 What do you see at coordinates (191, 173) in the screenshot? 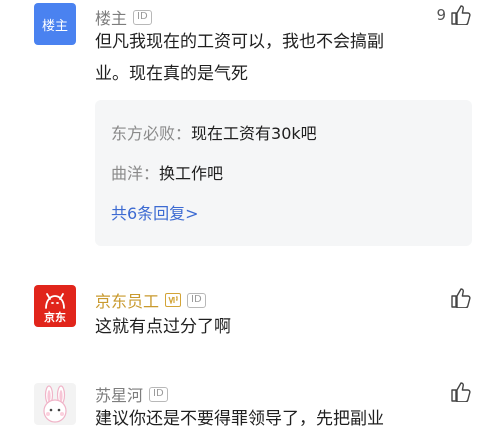
I see `reply-text: 换工作吧` at bounding box center [191, 173].